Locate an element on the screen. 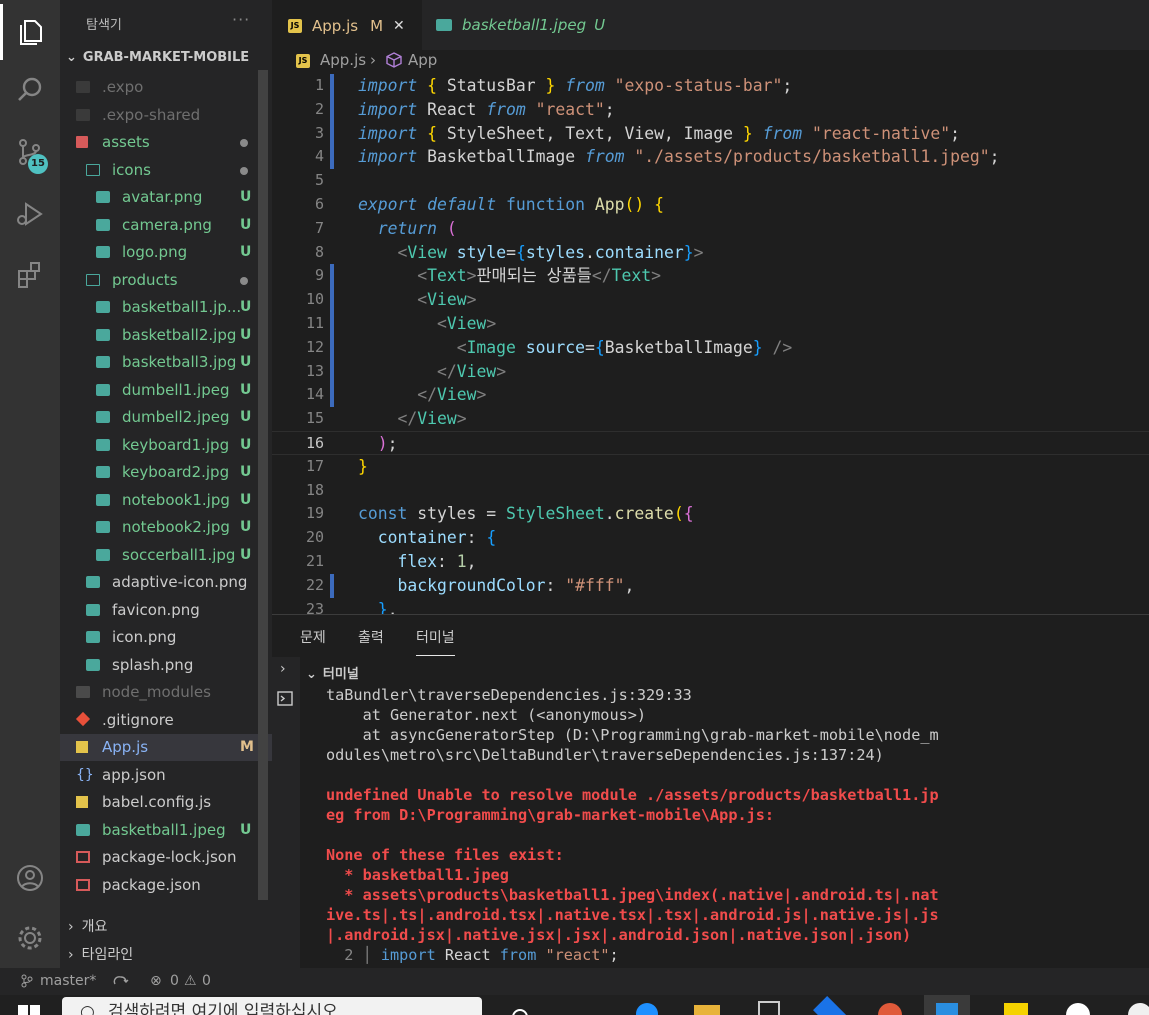 This screenshot has width=1149, height=1015. tree-item: {} app.json is located at coordinates (166, 775).